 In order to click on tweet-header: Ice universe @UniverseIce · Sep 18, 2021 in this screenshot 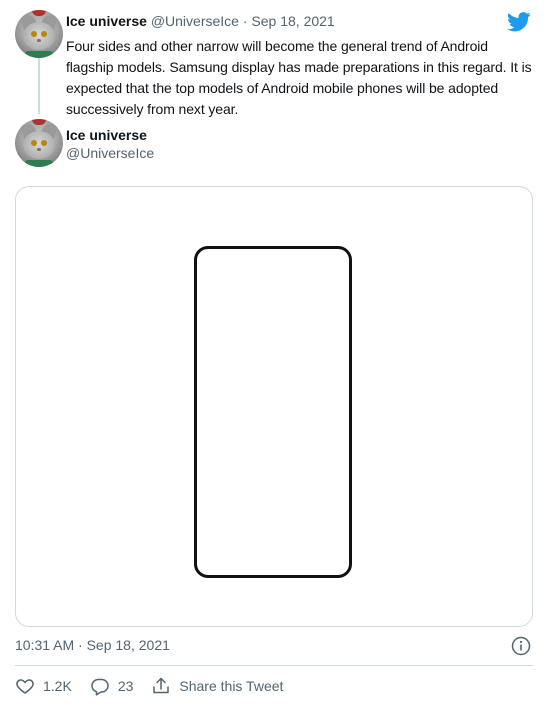, I will do `click(200, 21)`.